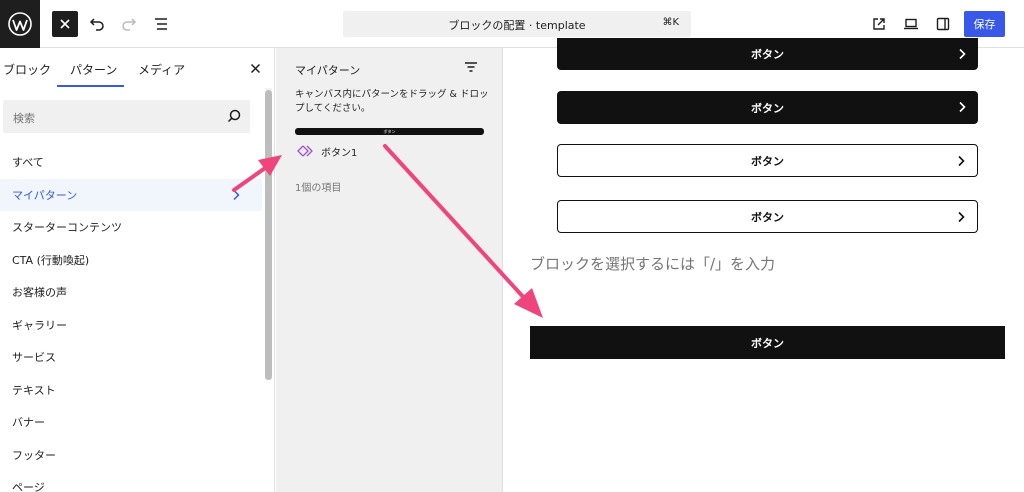 The height and width of the screenshot is (492, 1024). I want to click on device-preview-button, so click(911, 24).